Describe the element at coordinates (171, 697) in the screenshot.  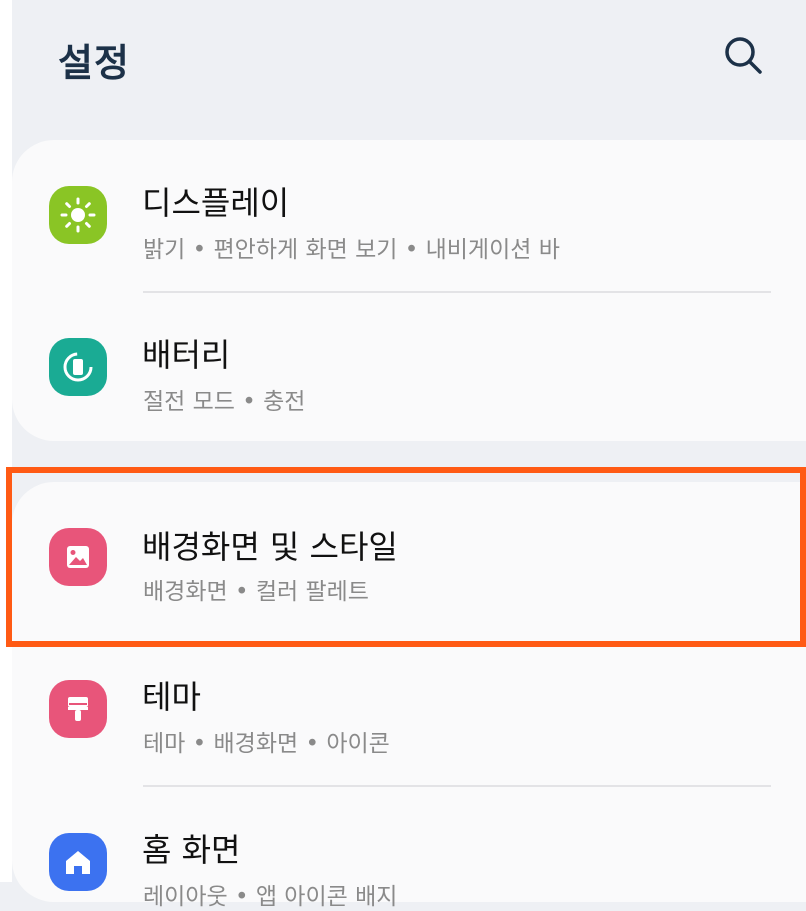
I see `item-title: 테마` at that location.